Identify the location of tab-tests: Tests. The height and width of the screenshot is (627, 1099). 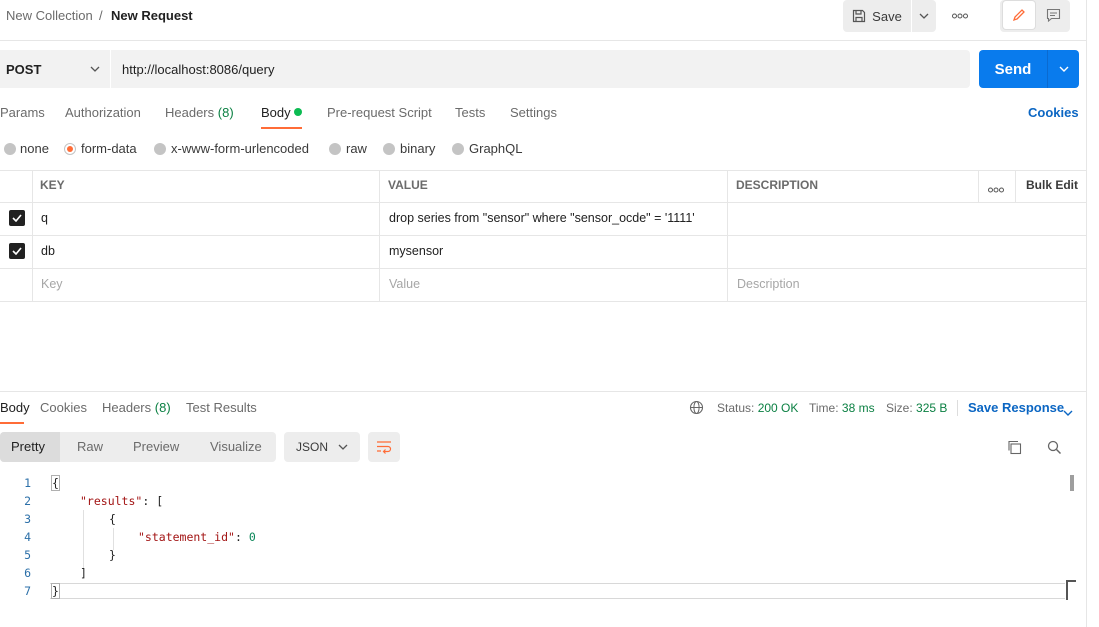
(470, 112).